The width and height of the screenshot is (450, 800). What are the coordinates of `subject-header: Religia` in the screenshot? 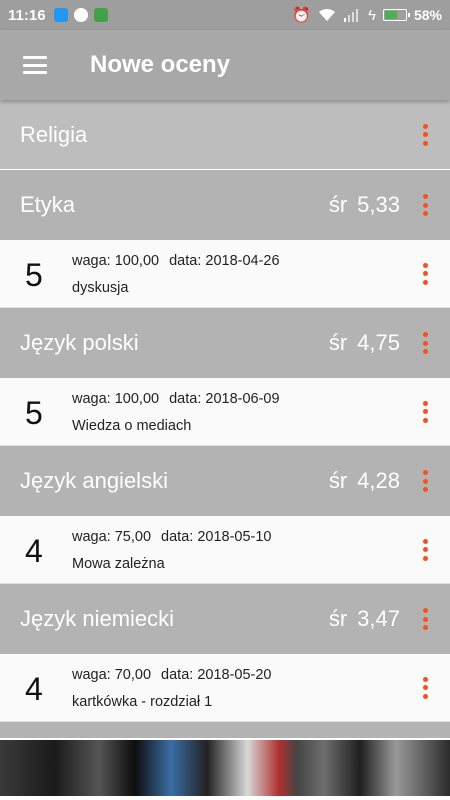 It's located at (225, 135).